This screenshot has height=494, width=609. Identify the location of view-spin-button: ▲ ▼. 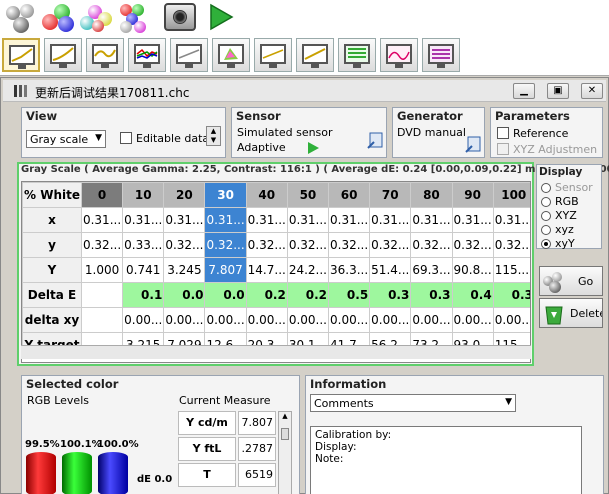
(213, 136).